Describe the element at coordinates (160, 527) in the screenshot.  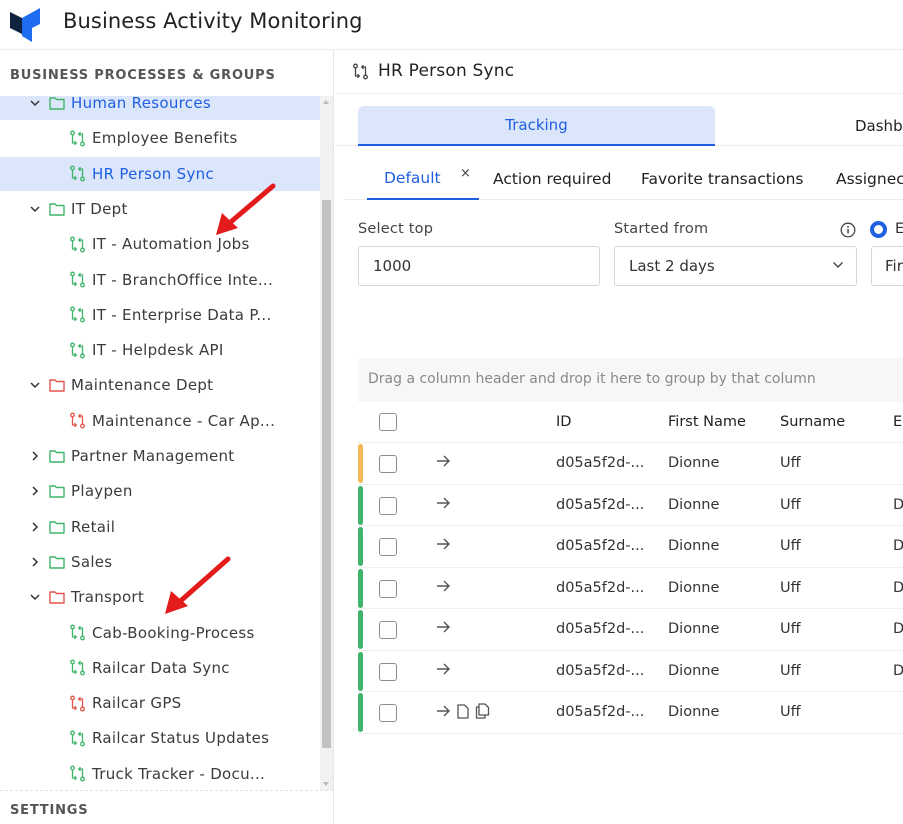
I see `tree-group-retail: Retail` at that location.